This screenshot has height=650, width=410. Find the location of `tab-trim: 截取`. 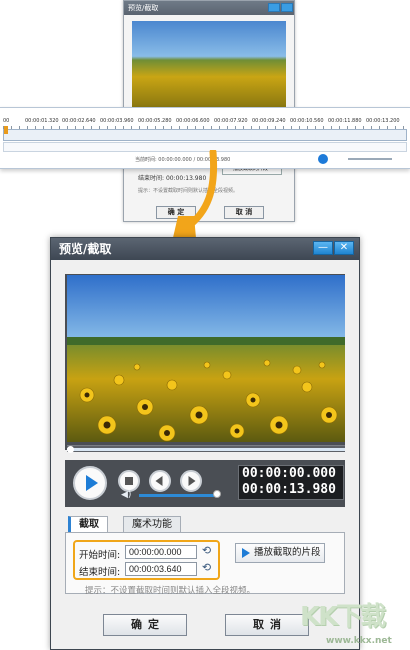

tab-trim: 截取 is located at coordinates (88, 524).